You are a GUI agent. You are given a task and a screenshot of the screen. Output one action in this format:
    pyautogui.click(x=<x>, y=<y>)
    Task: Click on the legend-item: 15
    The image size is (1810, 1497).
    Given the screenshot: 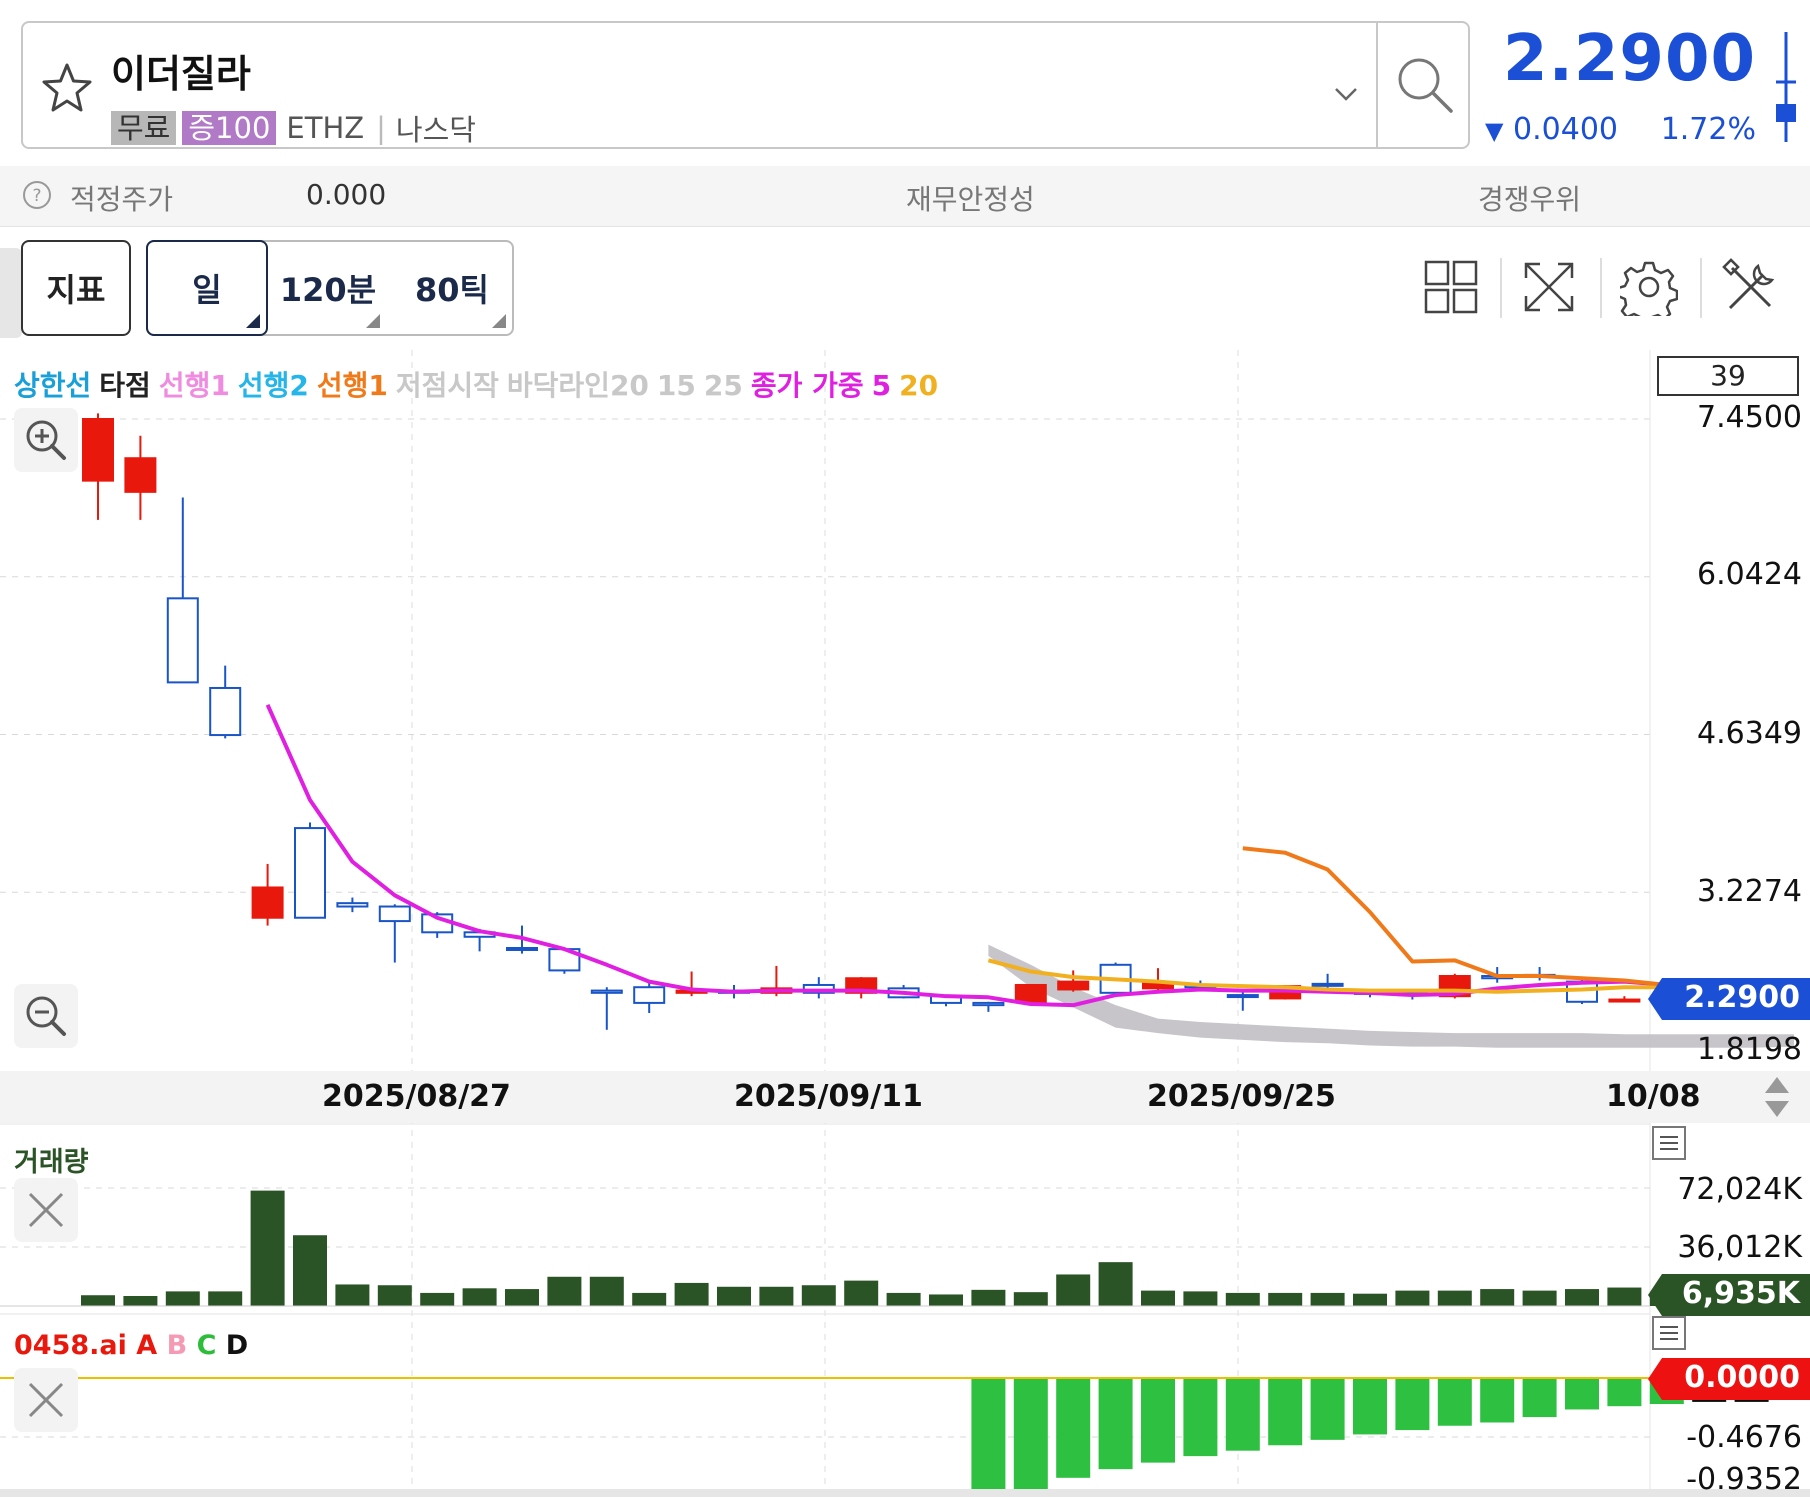 What is the action you would take?
    pyautogui.click(x=676, y=385)
    